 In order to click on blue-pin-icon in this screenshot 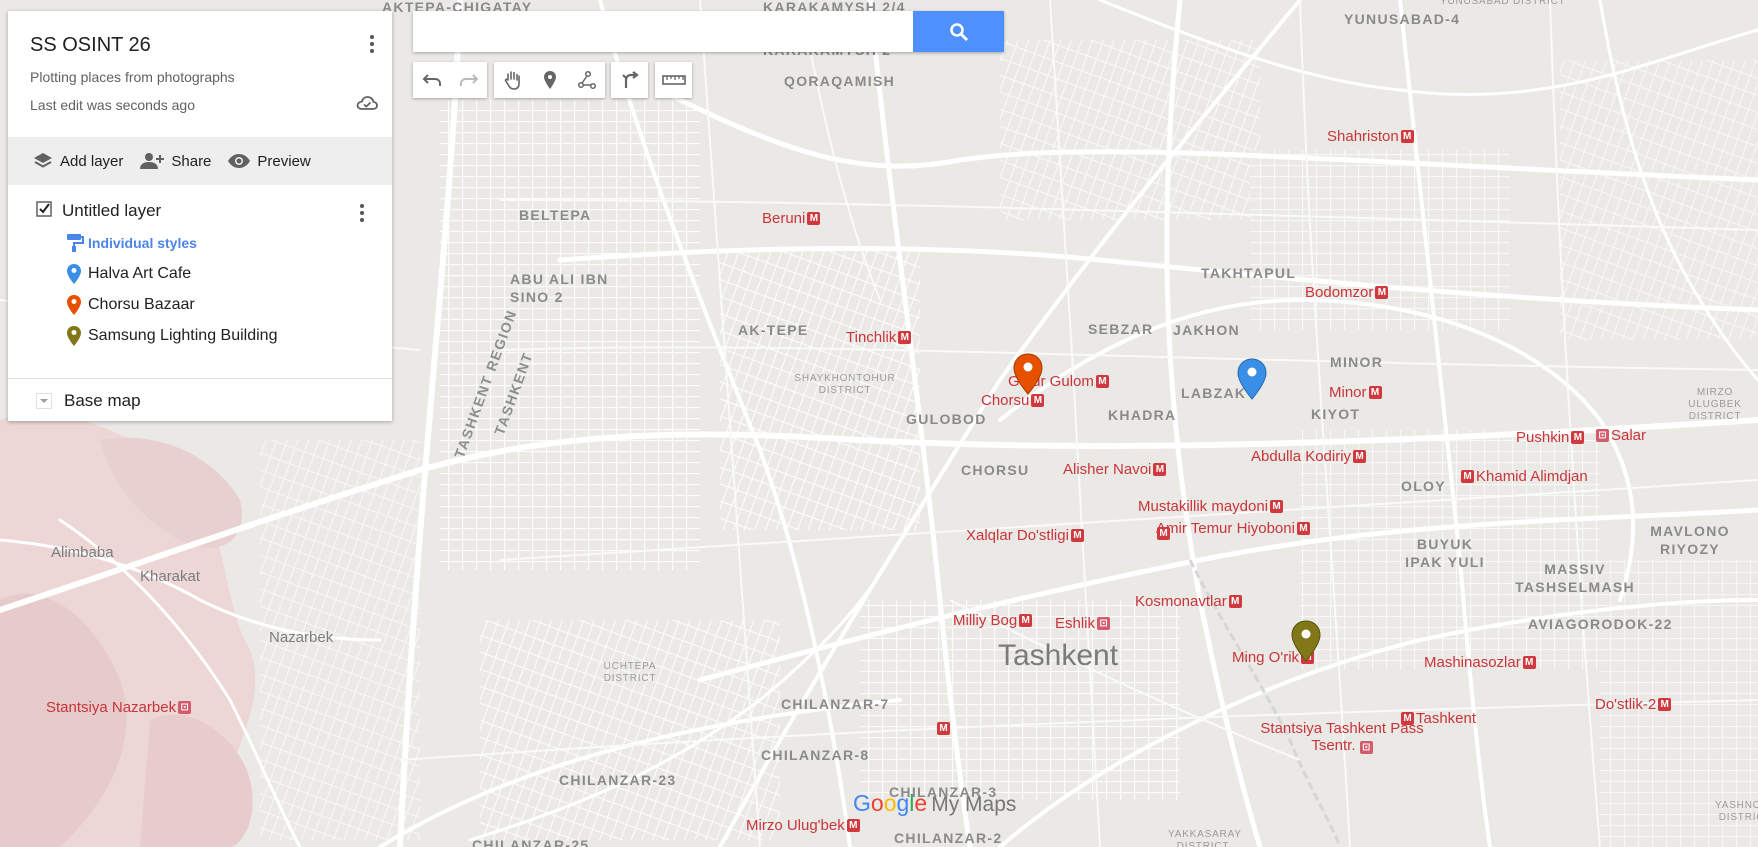, I will do `click(74, 274)`.